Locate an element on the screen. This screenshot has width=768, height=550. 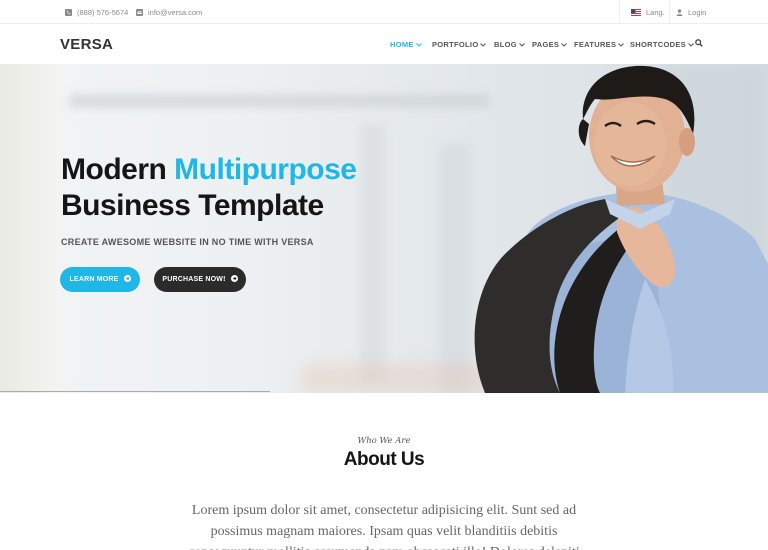
purchase-now-button: PURCHASE NOW! is located at coordinates (200, 279).